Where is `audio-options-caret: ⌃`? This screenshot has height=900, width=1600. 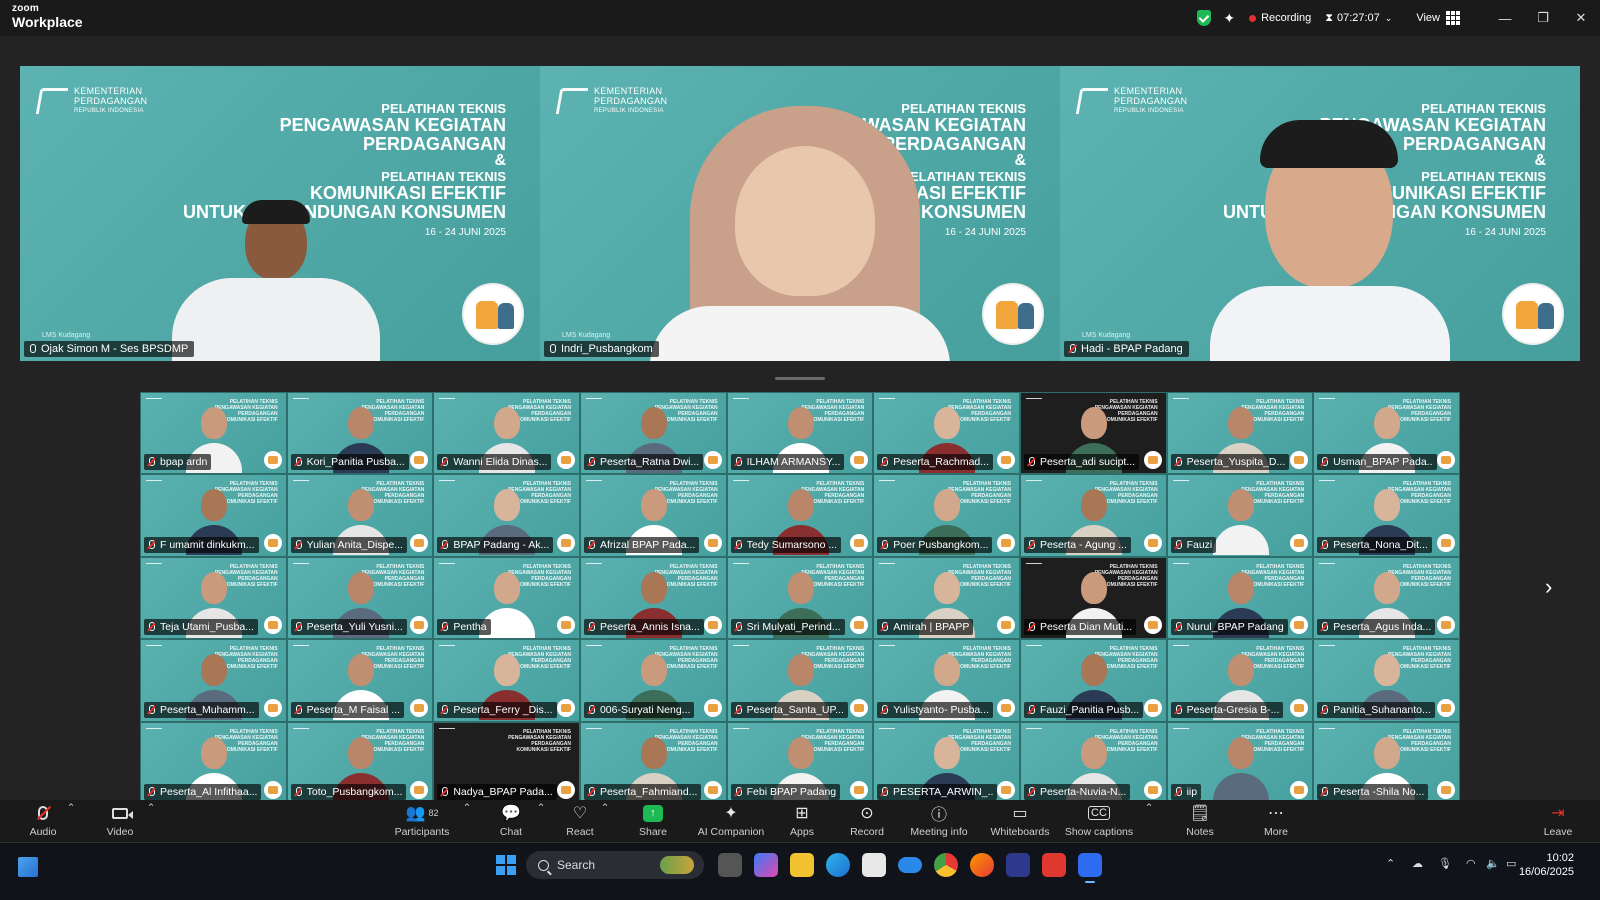 audio-options-caret: ⌃ is located at coordinates (71, 808).